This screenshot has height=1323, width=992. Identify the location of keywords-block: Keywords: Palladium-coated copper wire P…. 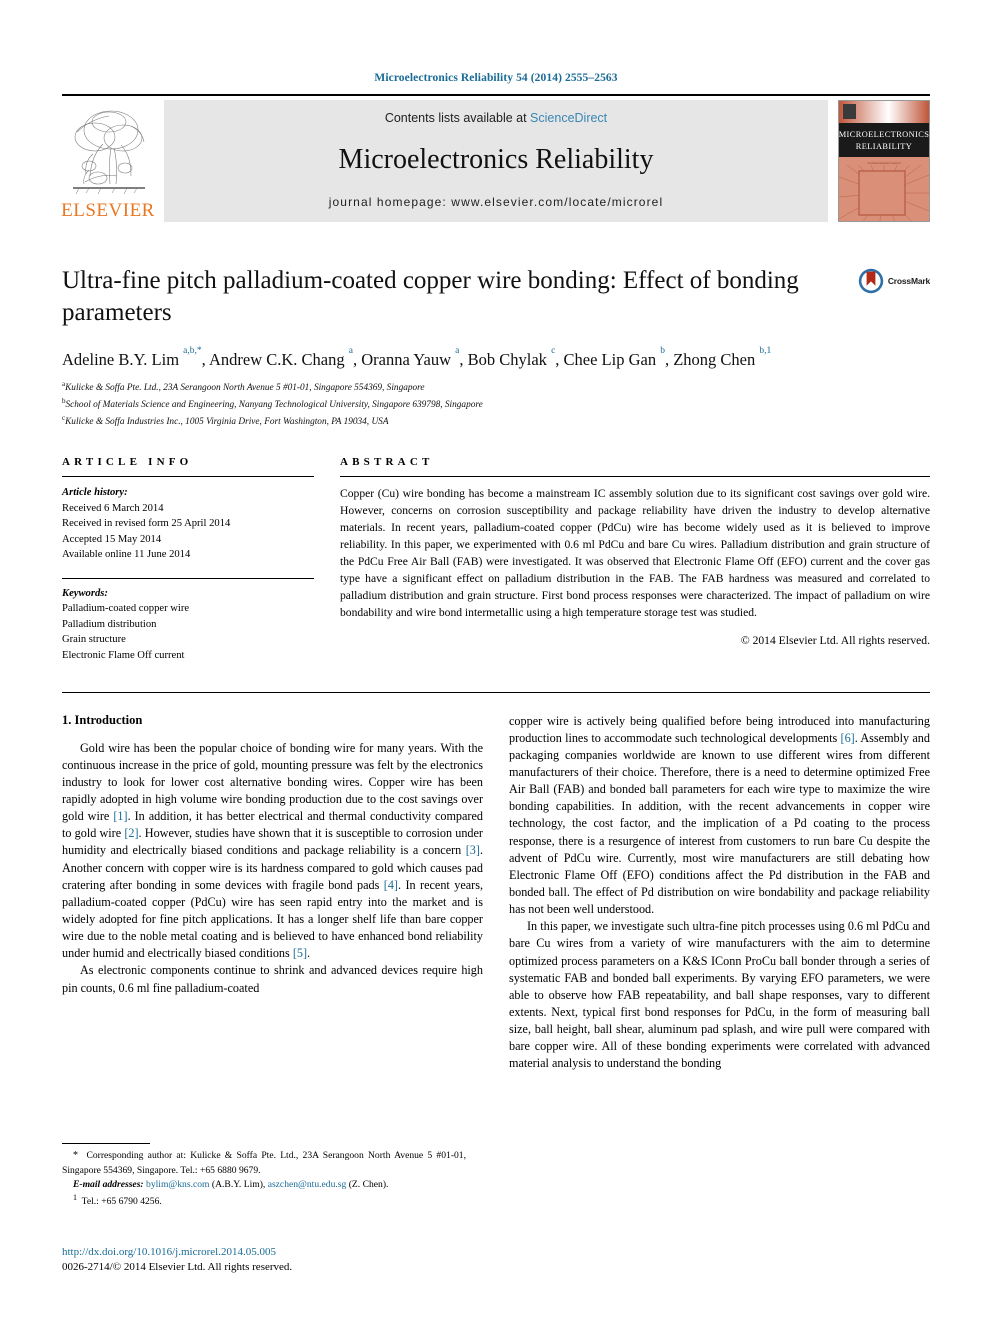
(188, 620).